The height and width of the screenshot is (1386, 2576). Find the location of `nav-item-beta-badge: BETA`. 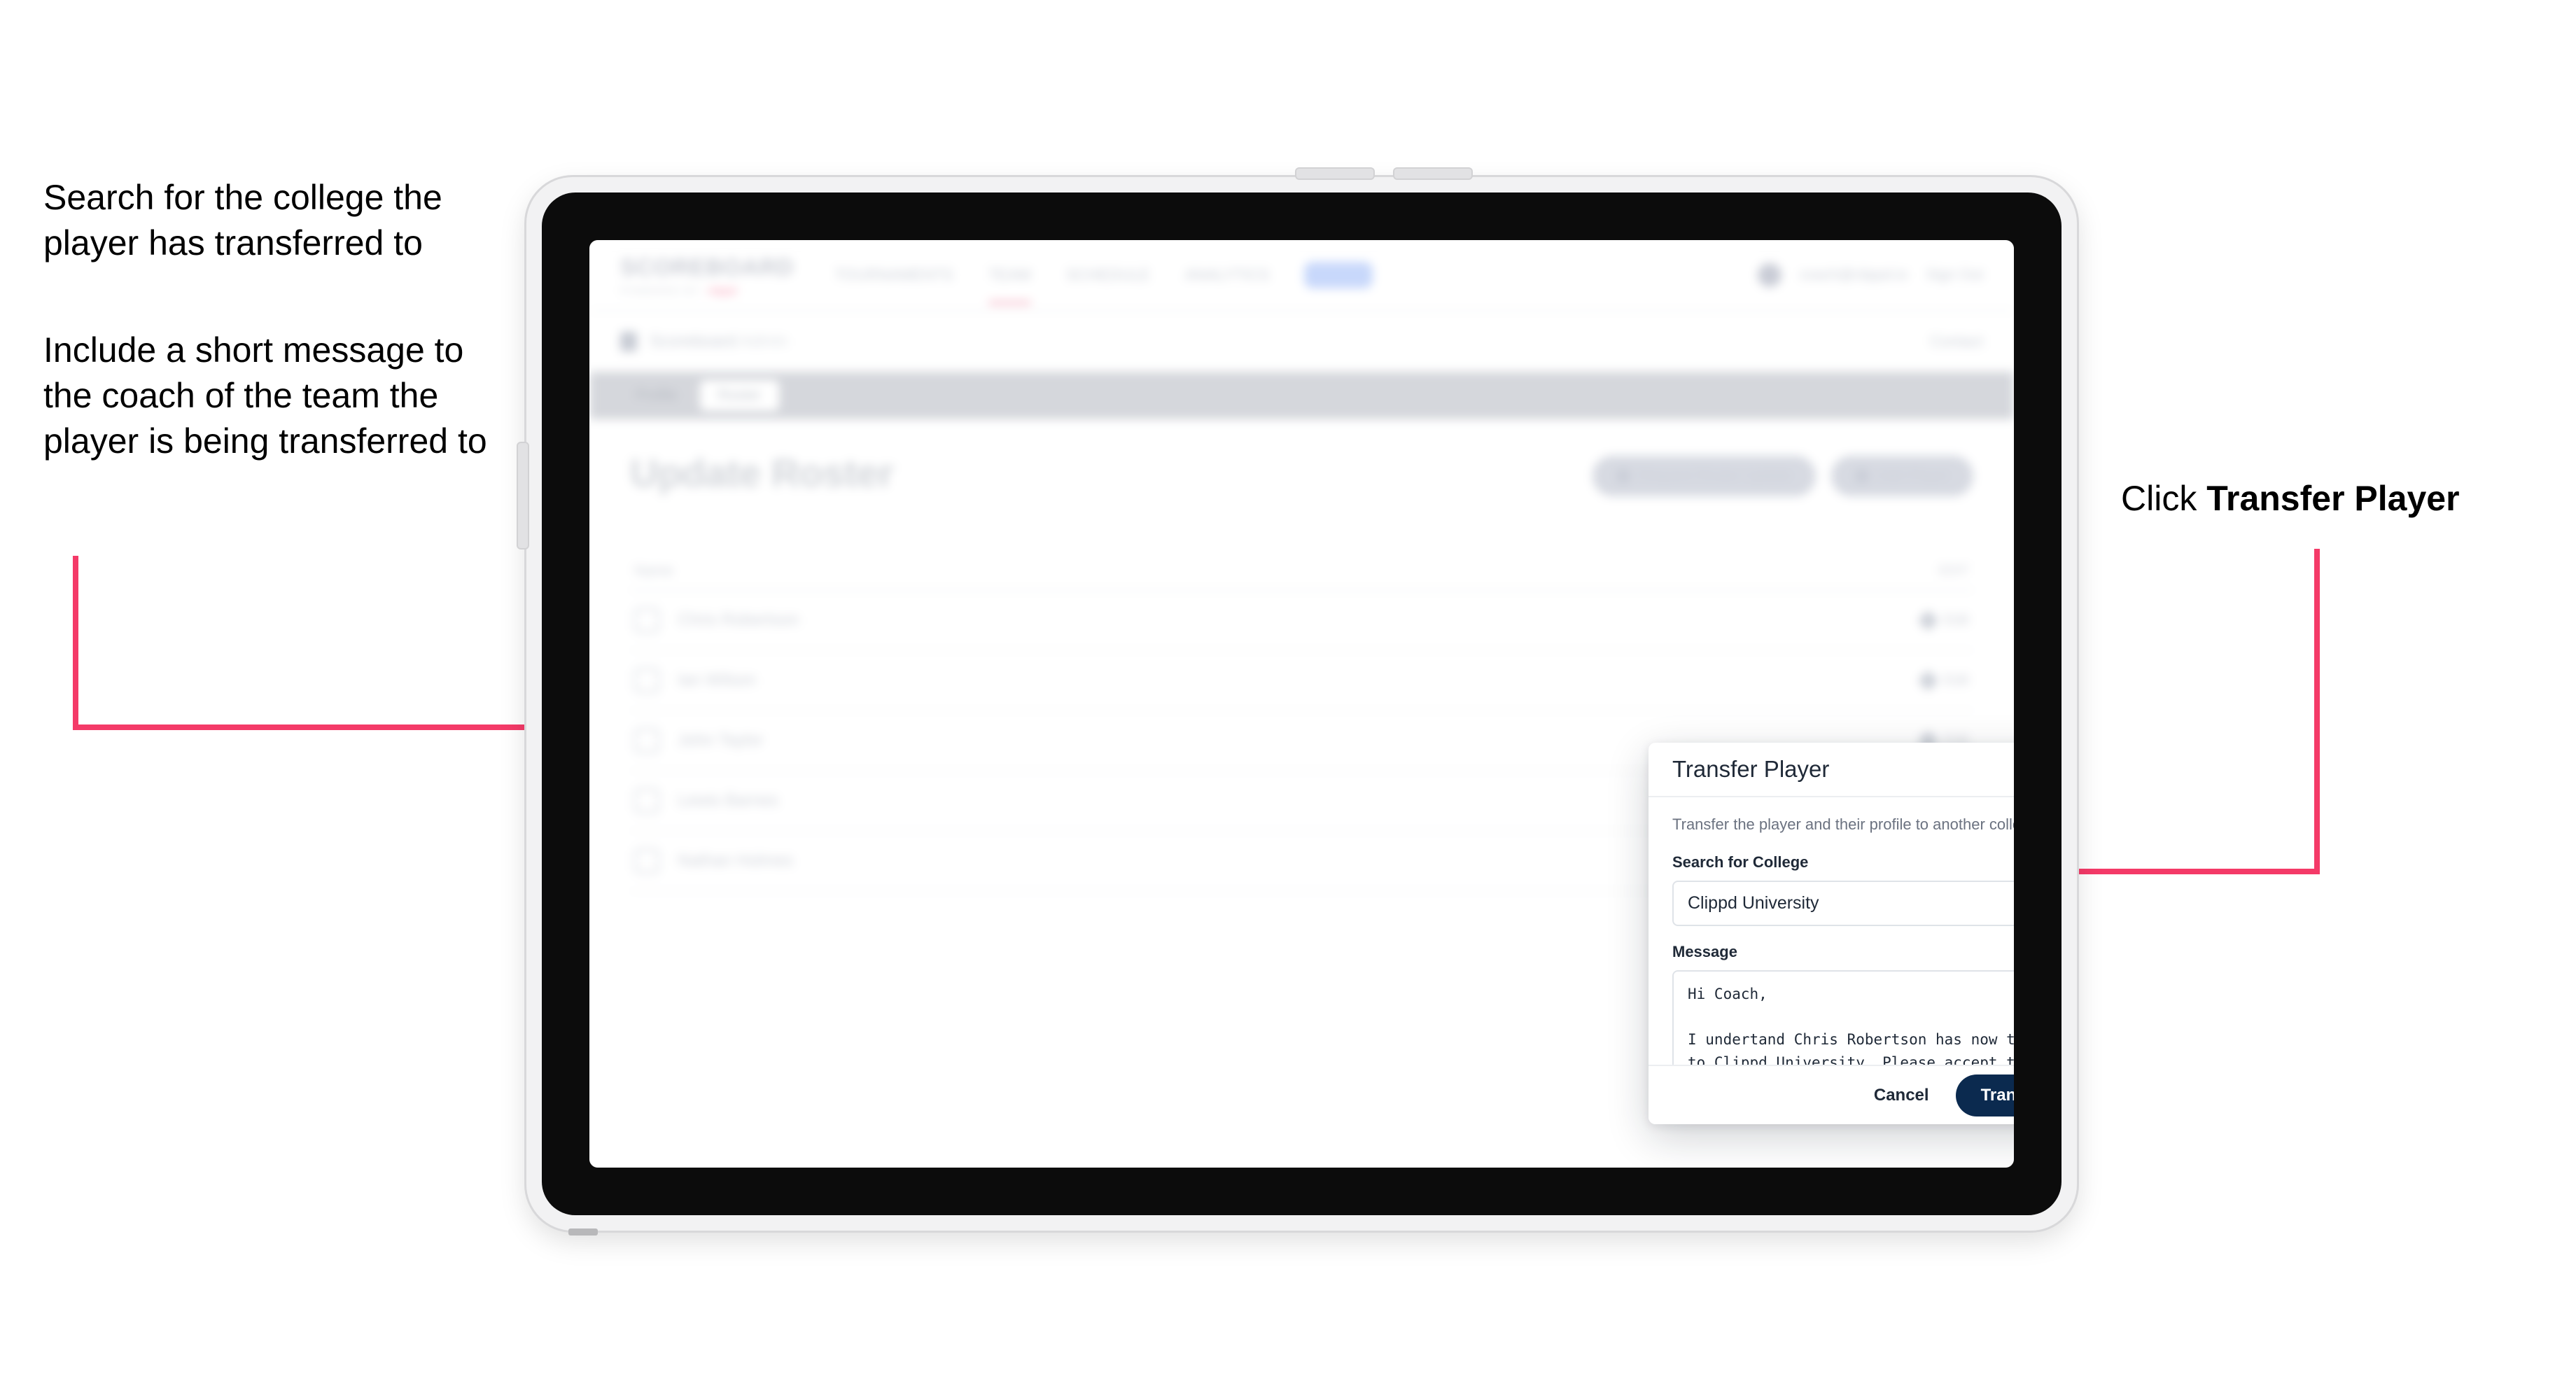

nav-item-beta-badge: BETA is located at coordinates (1338, 275).